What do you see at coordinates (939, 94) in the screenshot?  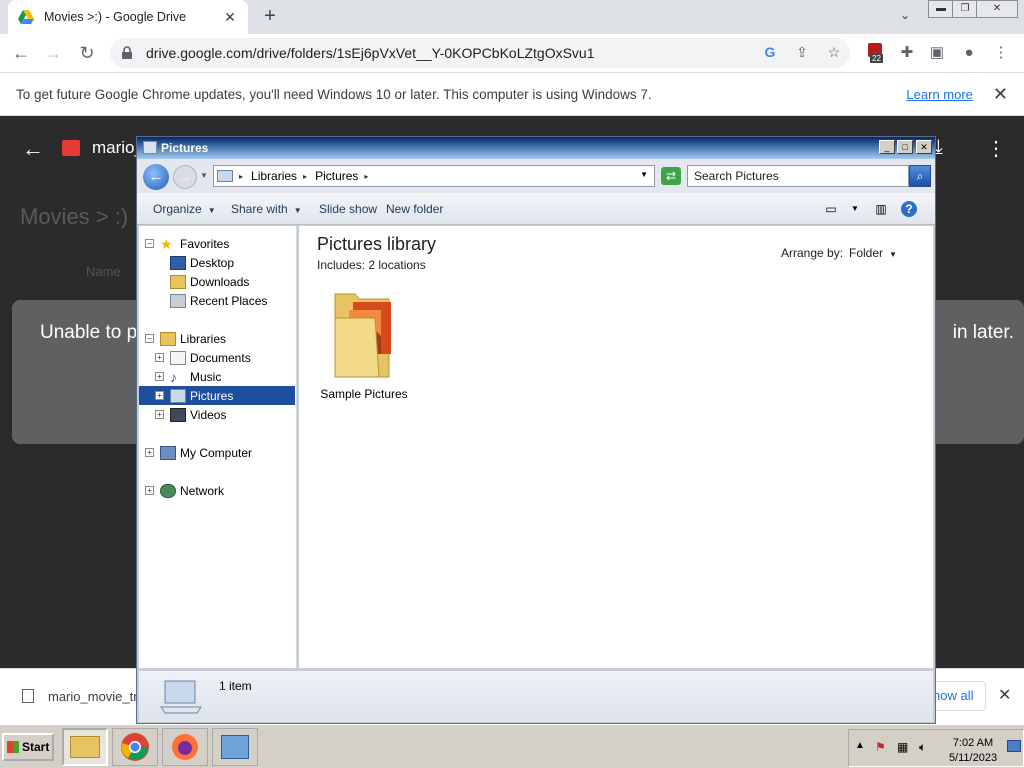 I see `learn-more-link: Learn more` at bounding box center [939, 94].